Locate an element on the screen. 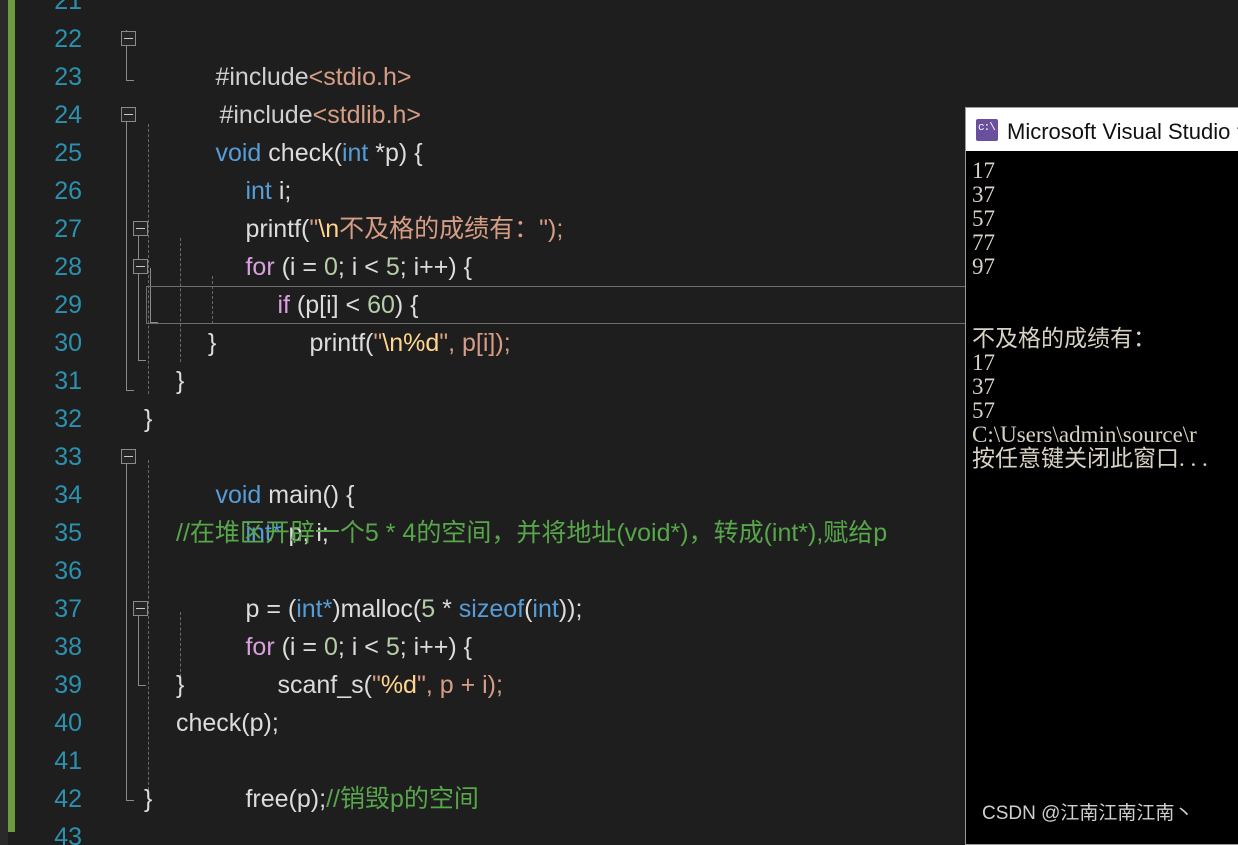 Image resolution: width=1238 pixels, height=845 pixels. console-line: 97 is located at coordinates (983, 266).